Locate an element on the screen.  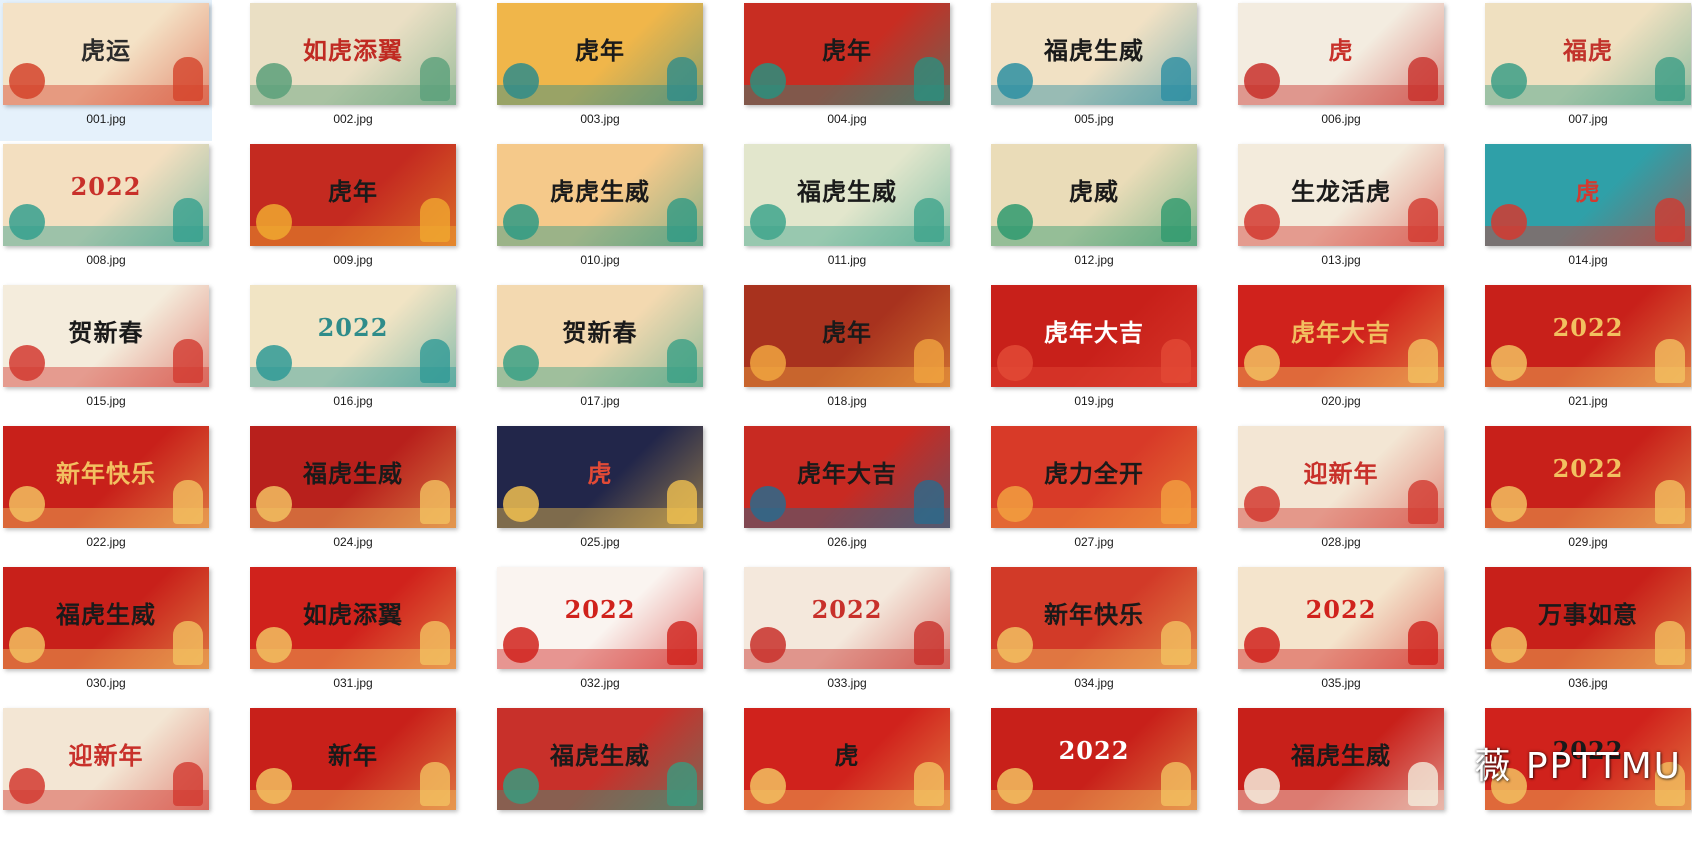
file-item: 虎 025.jpg is located at coordinates (600, 493).